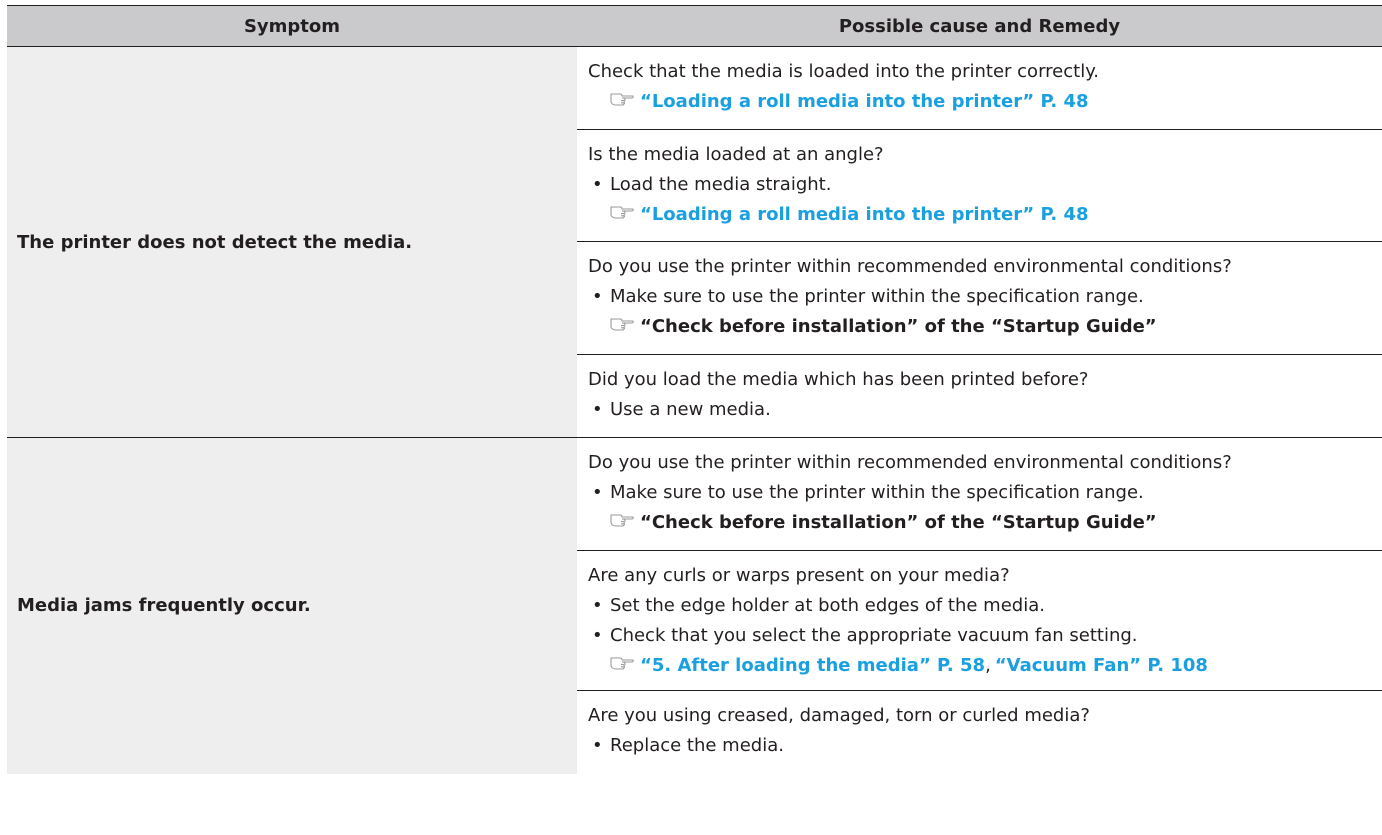 This screenshot has width=1382, height=835. What do you see at coordinates (985, 746) in the screenshot?
I see `remedy-bullet: • Replace the media.` at bounding box center [985, 746].